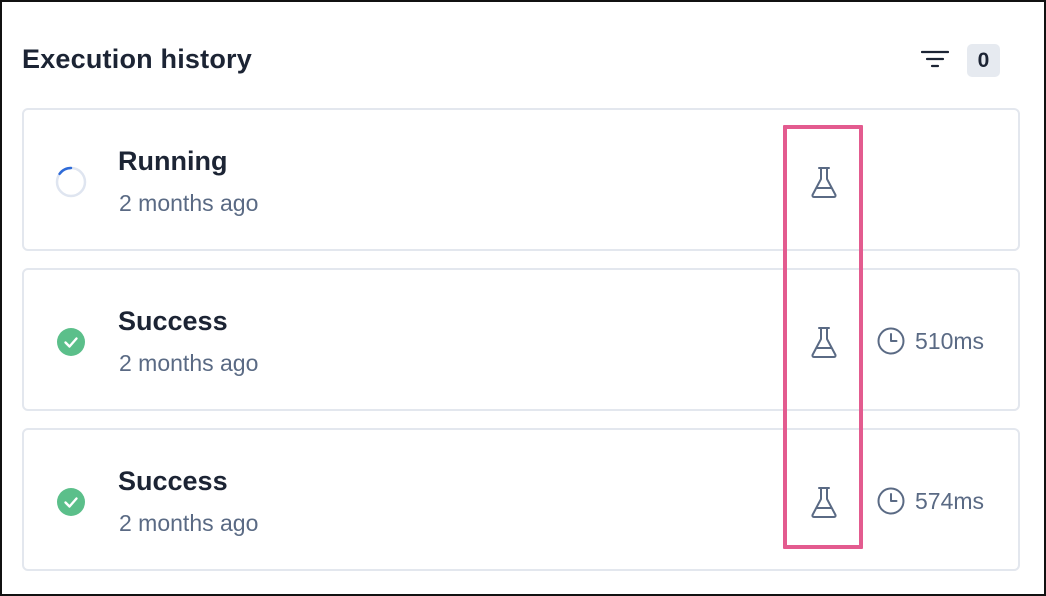 The height and width of the screenshot is (596, 1046). What do you see at coordinates (71, 182) in the screenshot?
I see `spinner-icon` at bounding box center [71, 182].